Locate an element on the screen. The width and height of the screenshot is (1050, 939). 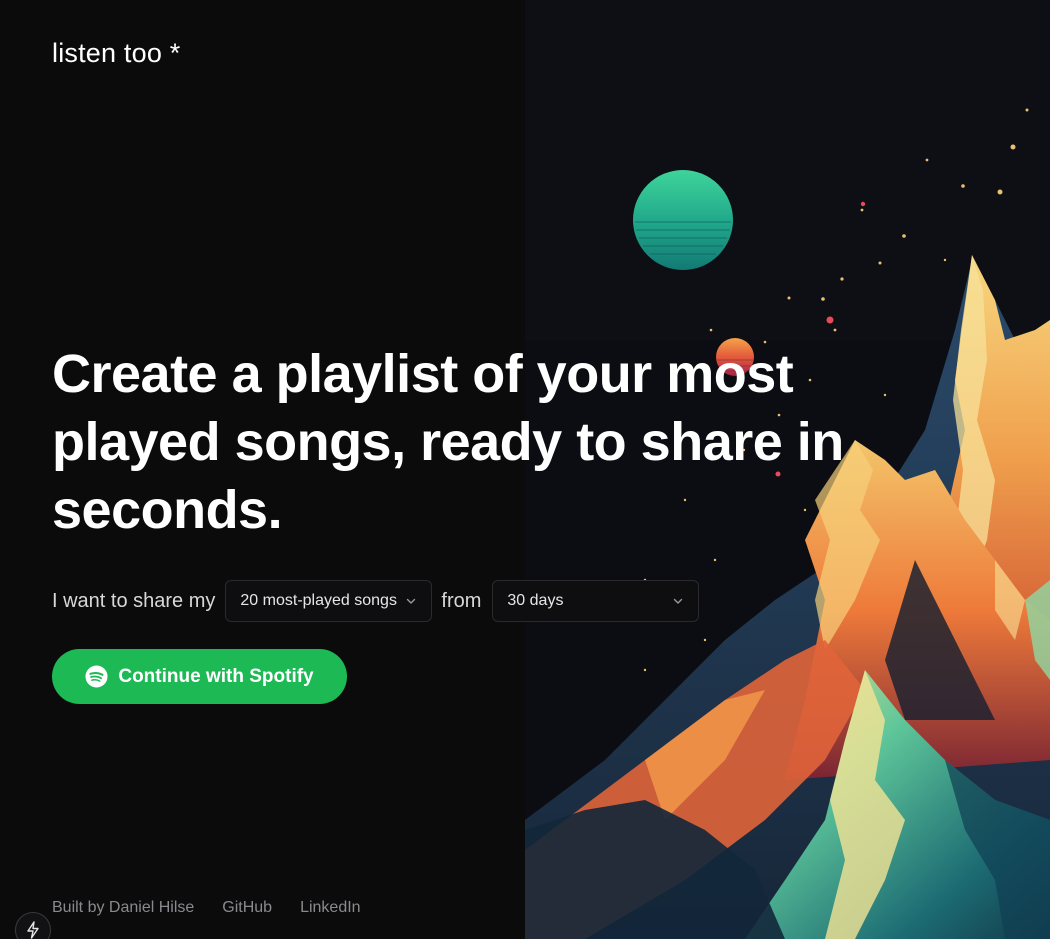
app-logo: listen too * is located at coordinates (116, 53).